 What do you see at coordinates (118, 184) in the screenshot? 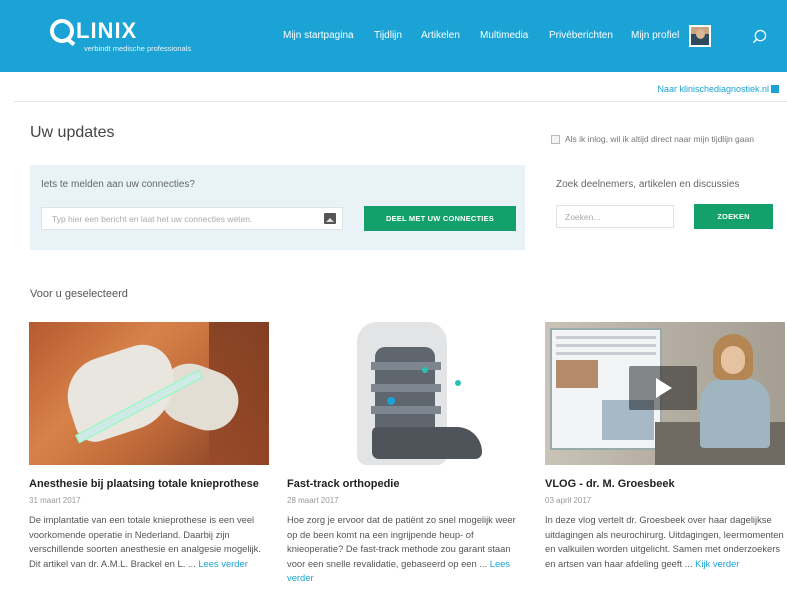
I see `post-question: Iets te melden aan uw connecties?` at bounding box center [118, 184].